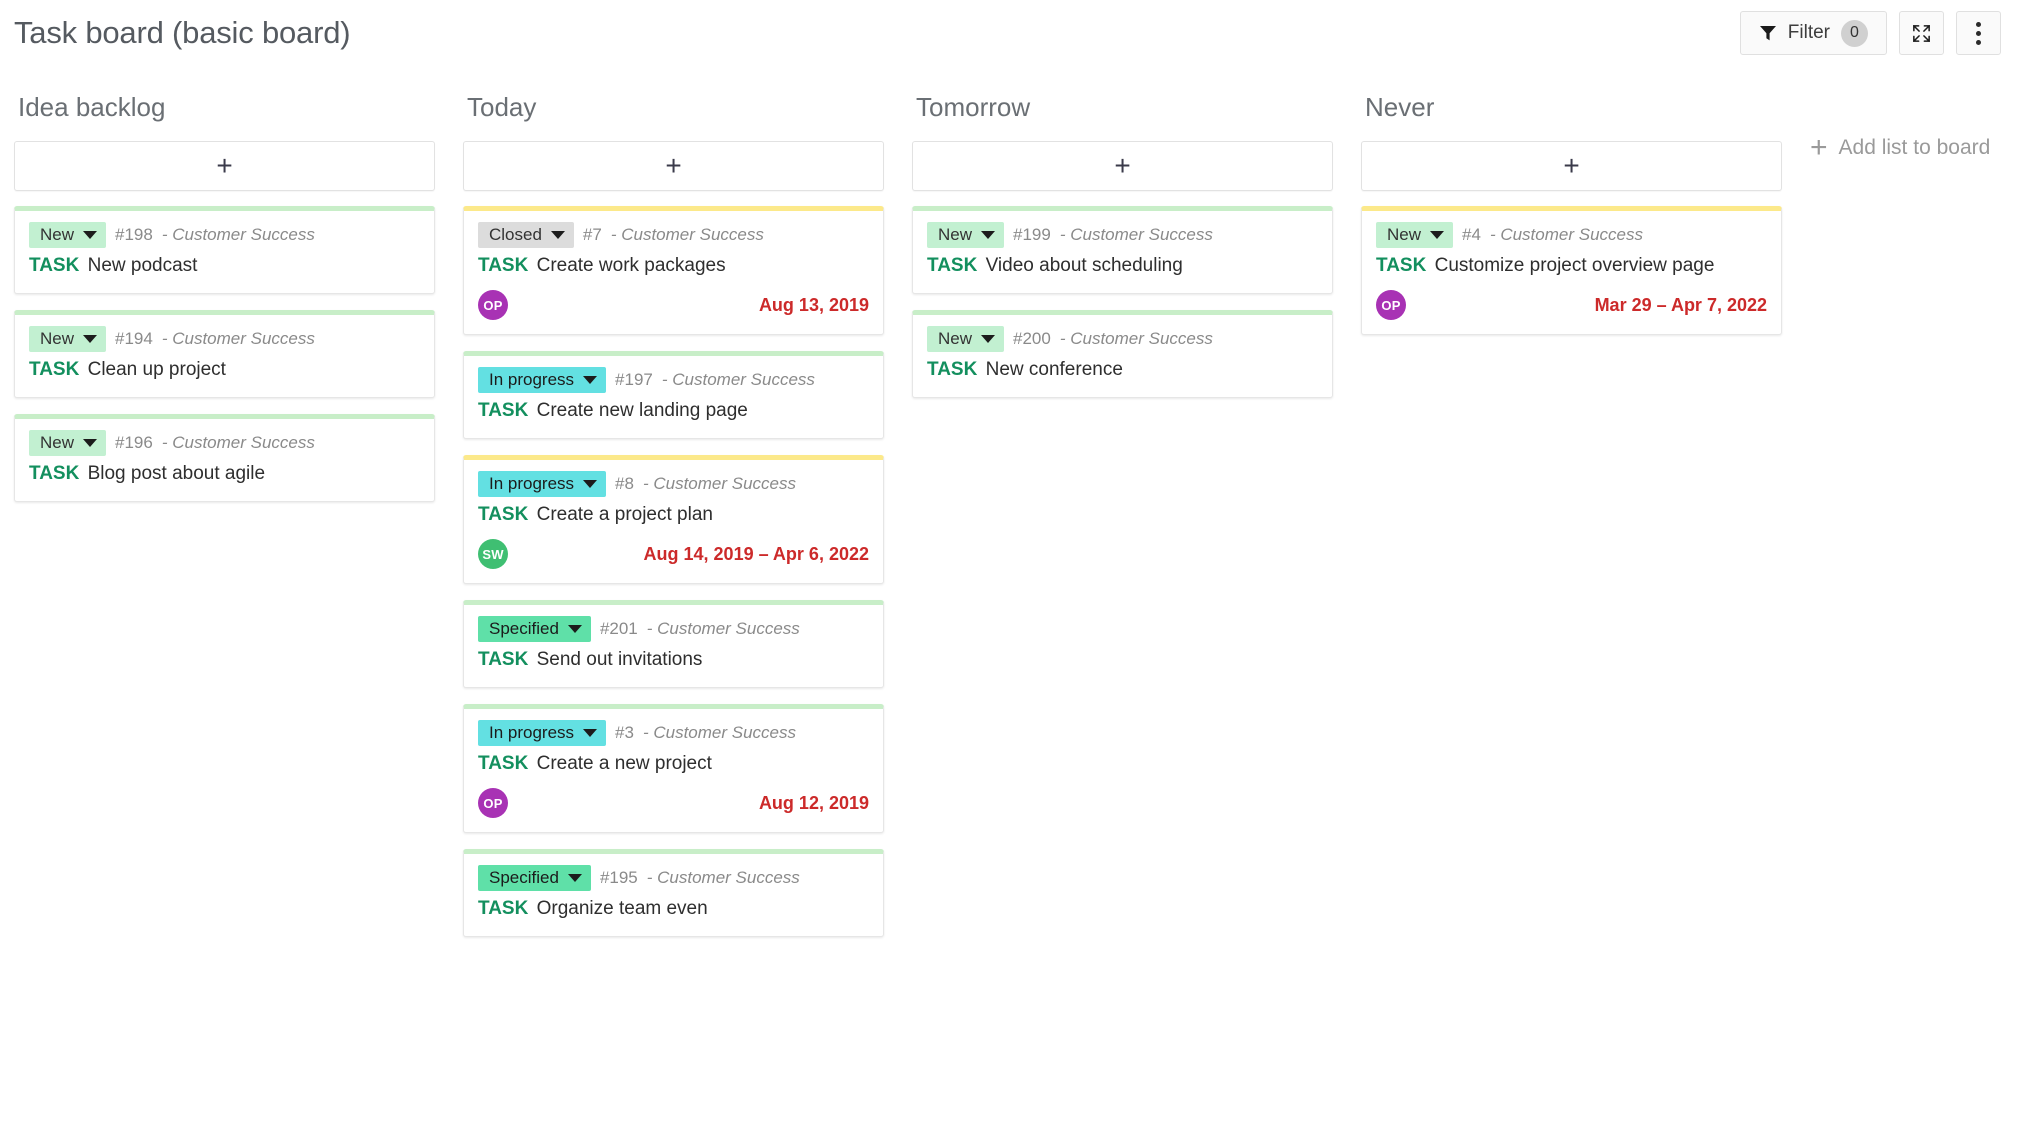 This screenshot has width=2023, height=1131. I want to click on status-badge: Closed, so click(526, 235).